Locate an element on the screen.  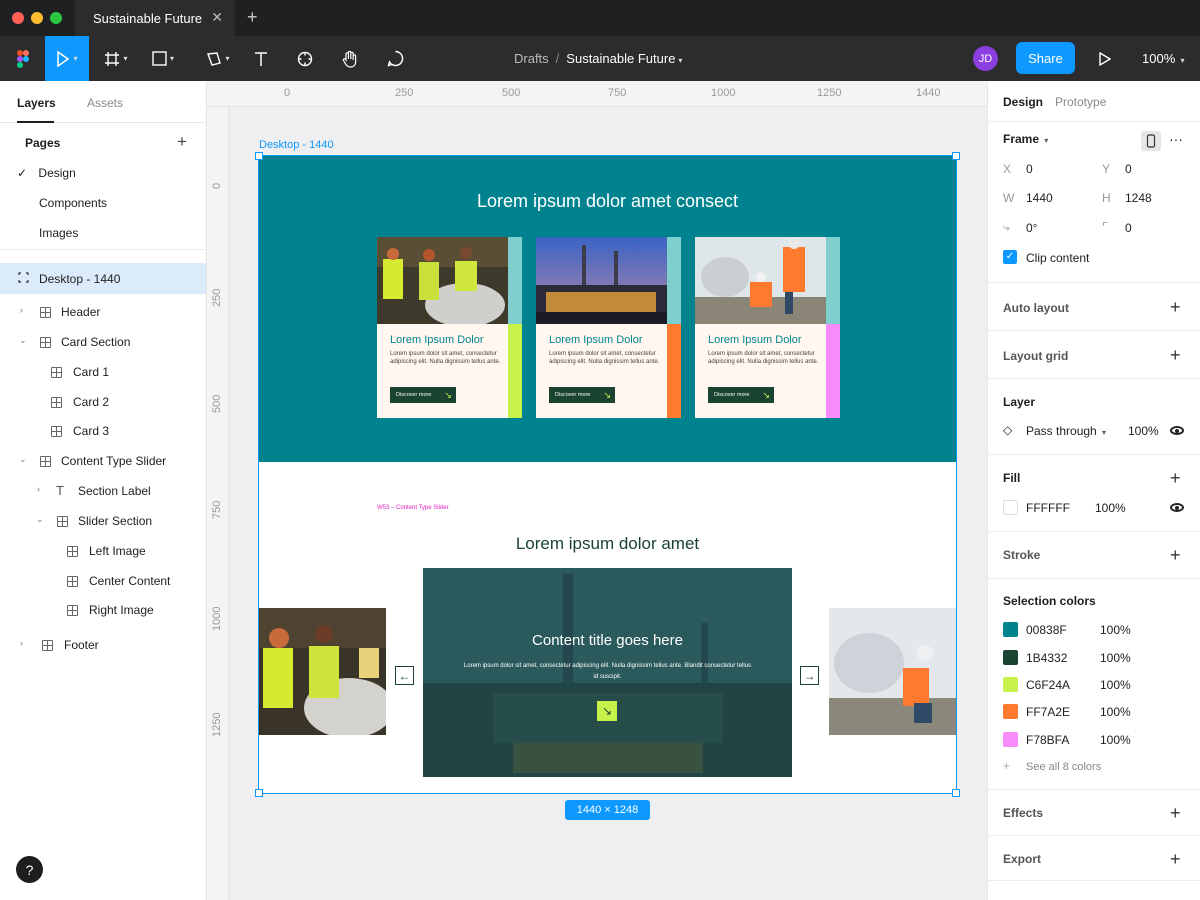
add-fill-icon: + is located at coordinates (1175, 478).